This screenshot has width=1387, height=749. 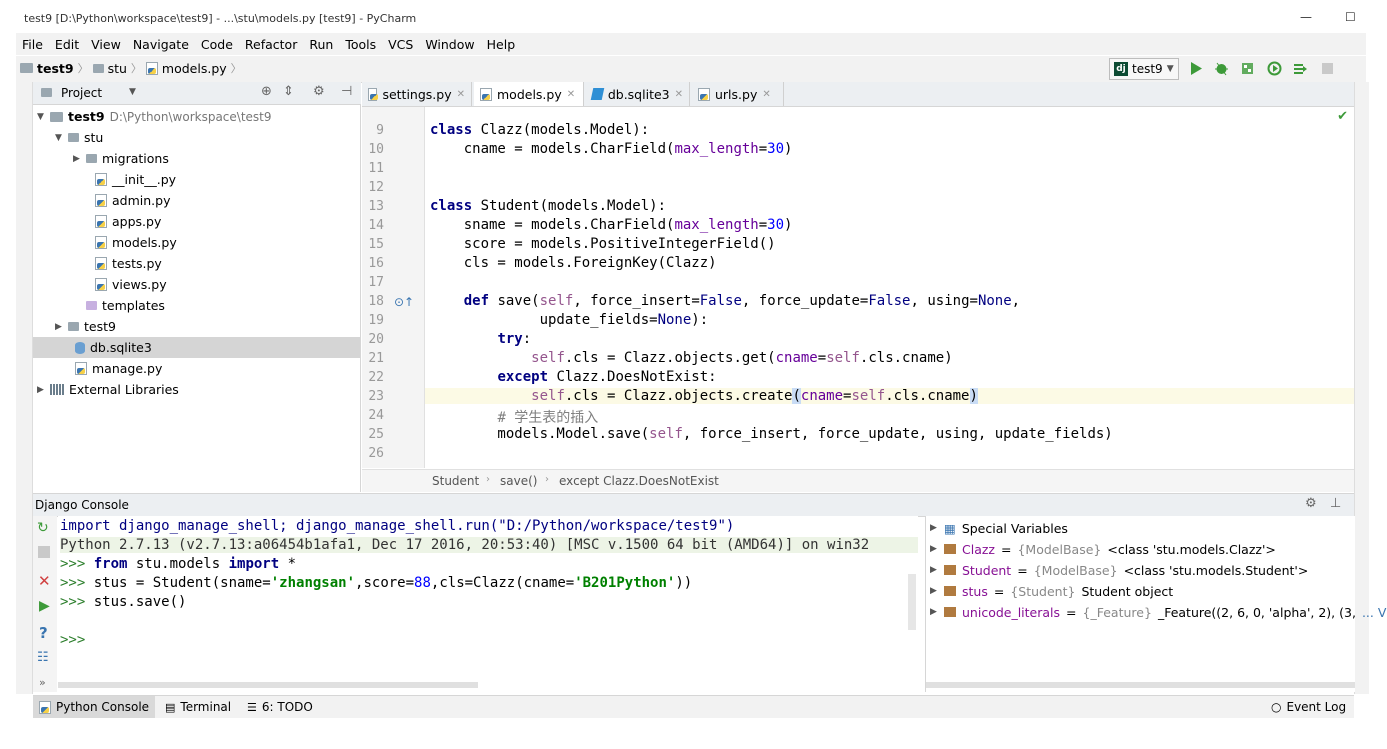 I want to click on inspection-ok-icon: ✔, so click(x=1342, y=116).